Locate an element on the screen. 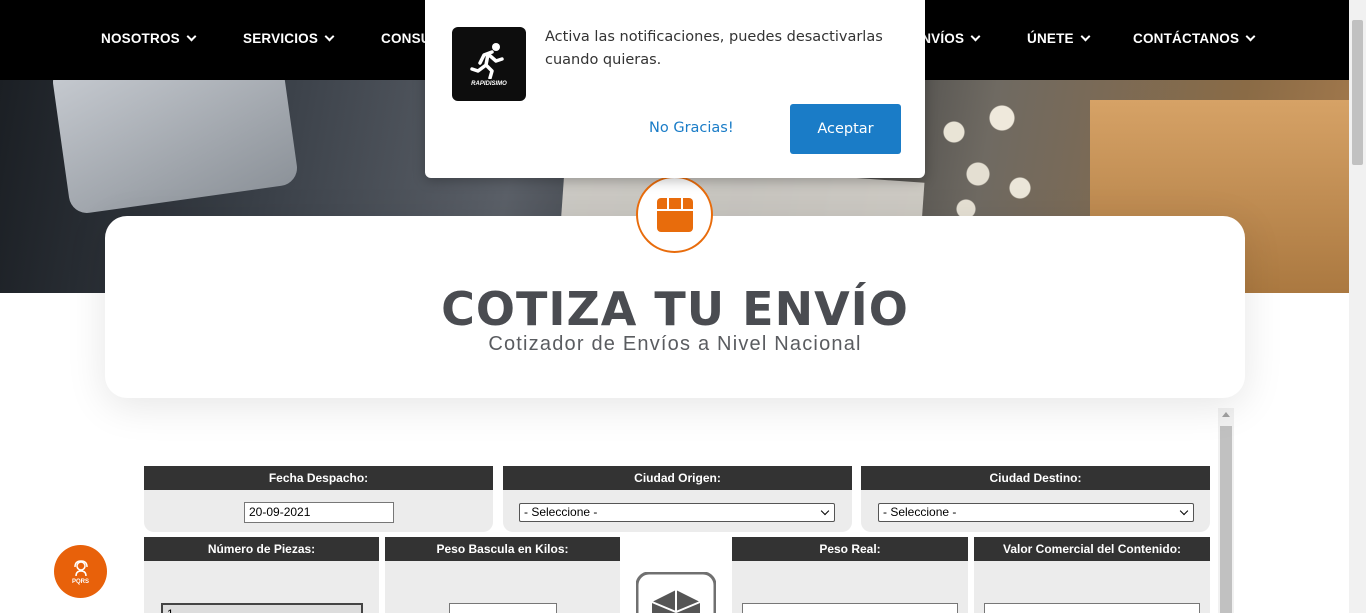 This screenshot has width=1366, height=613. ciudad-origen-cell: - Seleccione - is located at coordinates (677, 511).